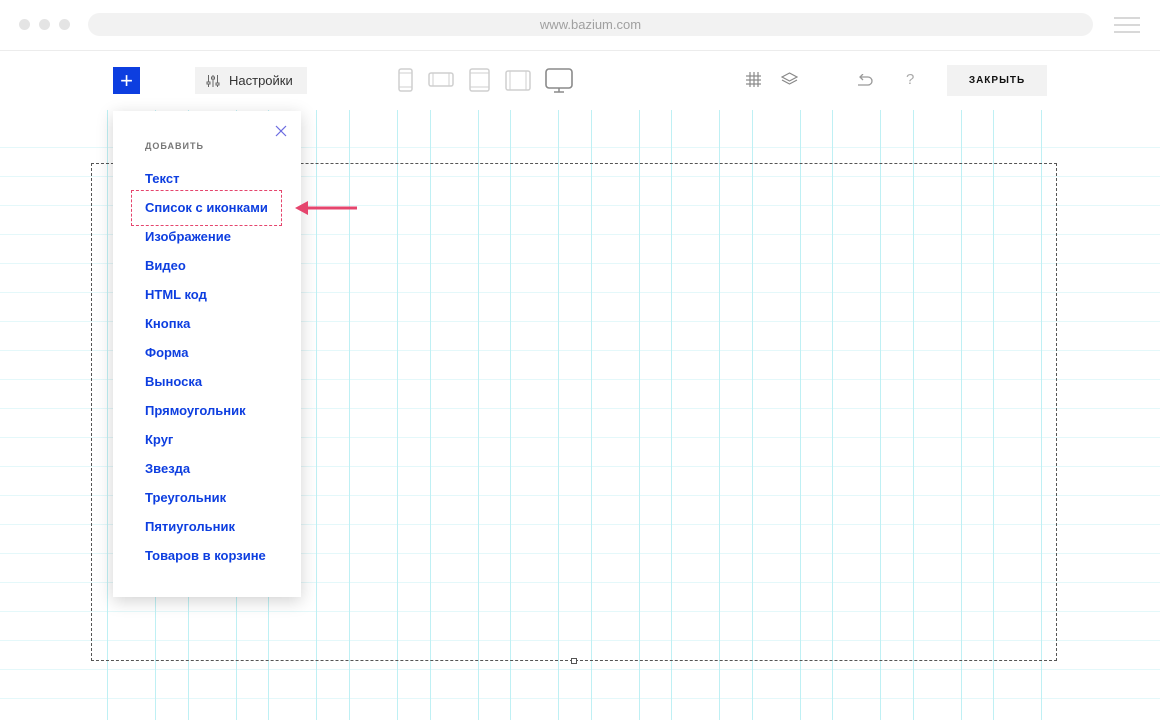 This screenshot has height=720, width=1160. Describe the element at coordinates (206, 243) in the screenshot. I see `menu-item-image: Изображение` at that location.